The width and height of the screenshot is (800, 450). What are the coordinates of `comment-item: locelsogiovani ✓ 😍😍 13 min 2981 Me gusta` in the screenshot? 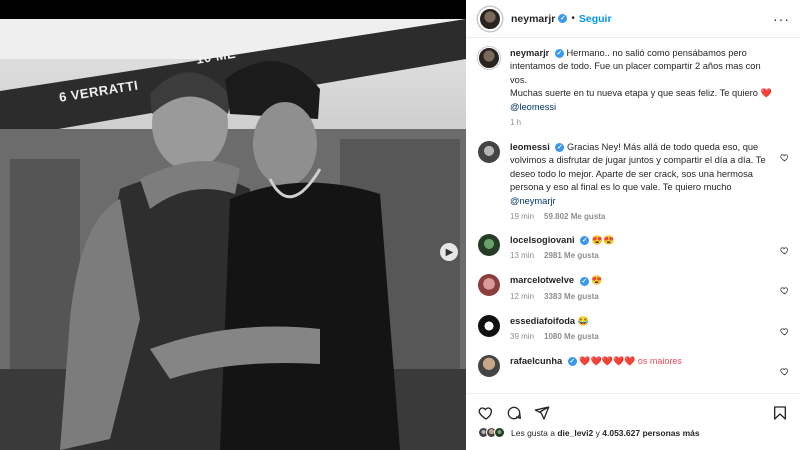 It's located at (633, 247).